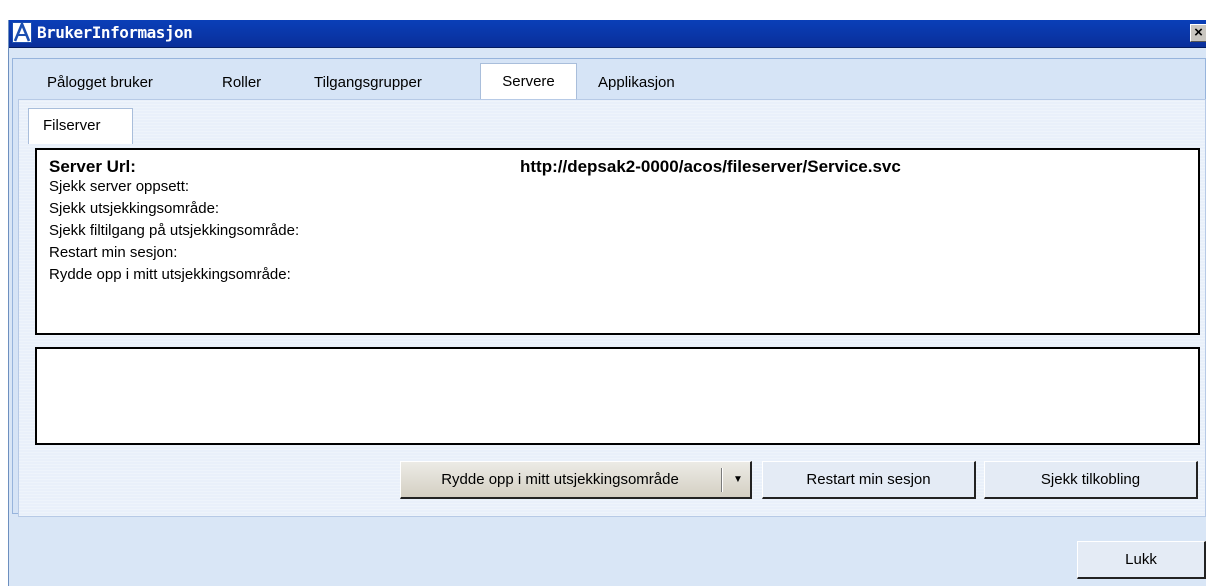  I want to click on close-button: Lukk, so click(1141, 560).